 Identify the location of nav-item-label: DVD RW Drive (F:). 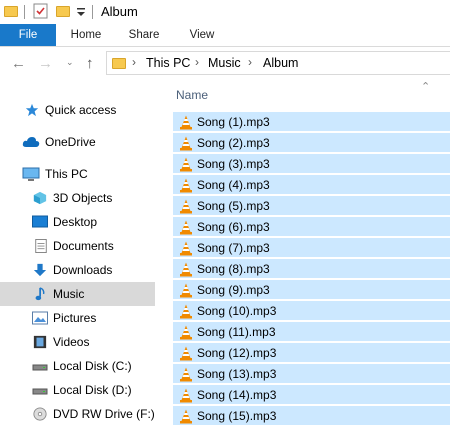
(104, 414).